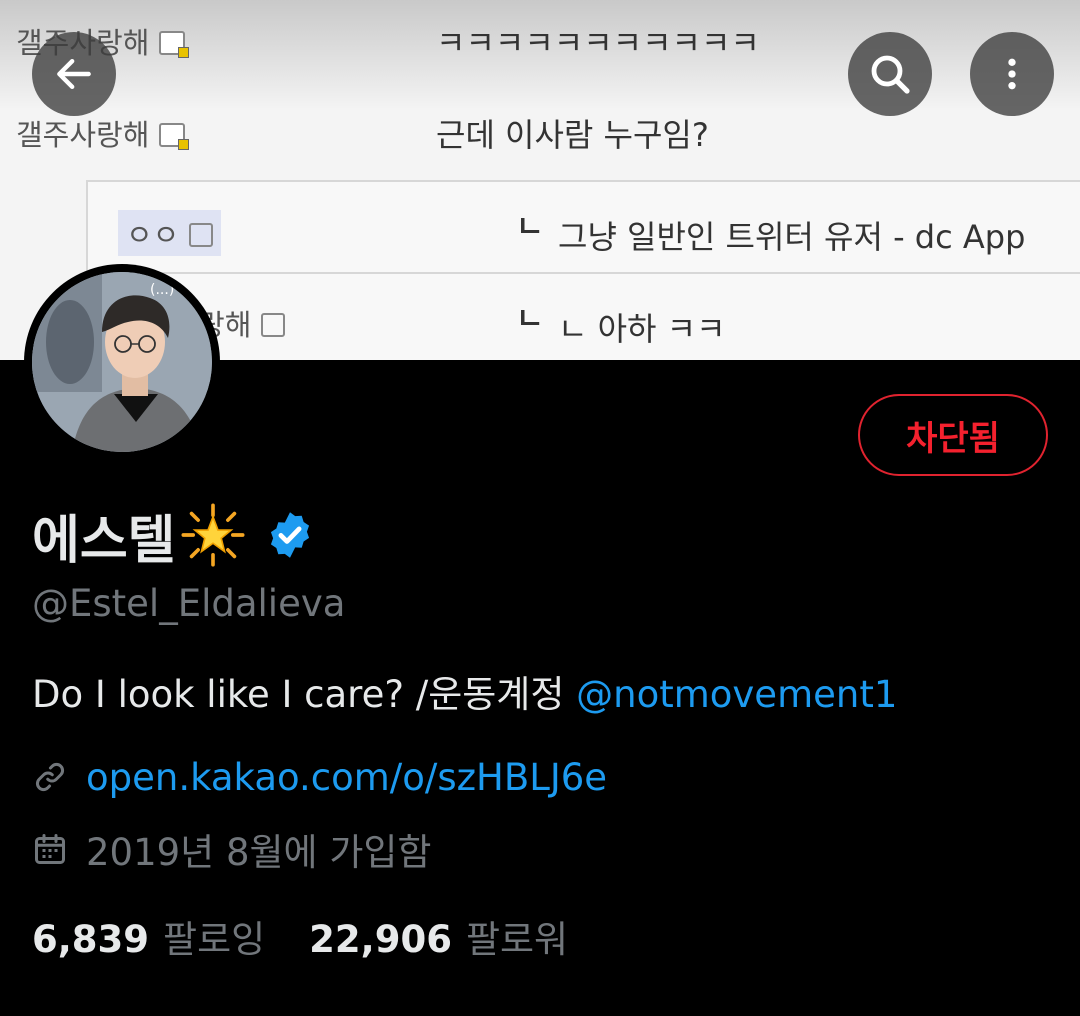 This screenshot has width=1080, height=1016. I want to click on display-name-row: 에스텔, so click(174, 535).